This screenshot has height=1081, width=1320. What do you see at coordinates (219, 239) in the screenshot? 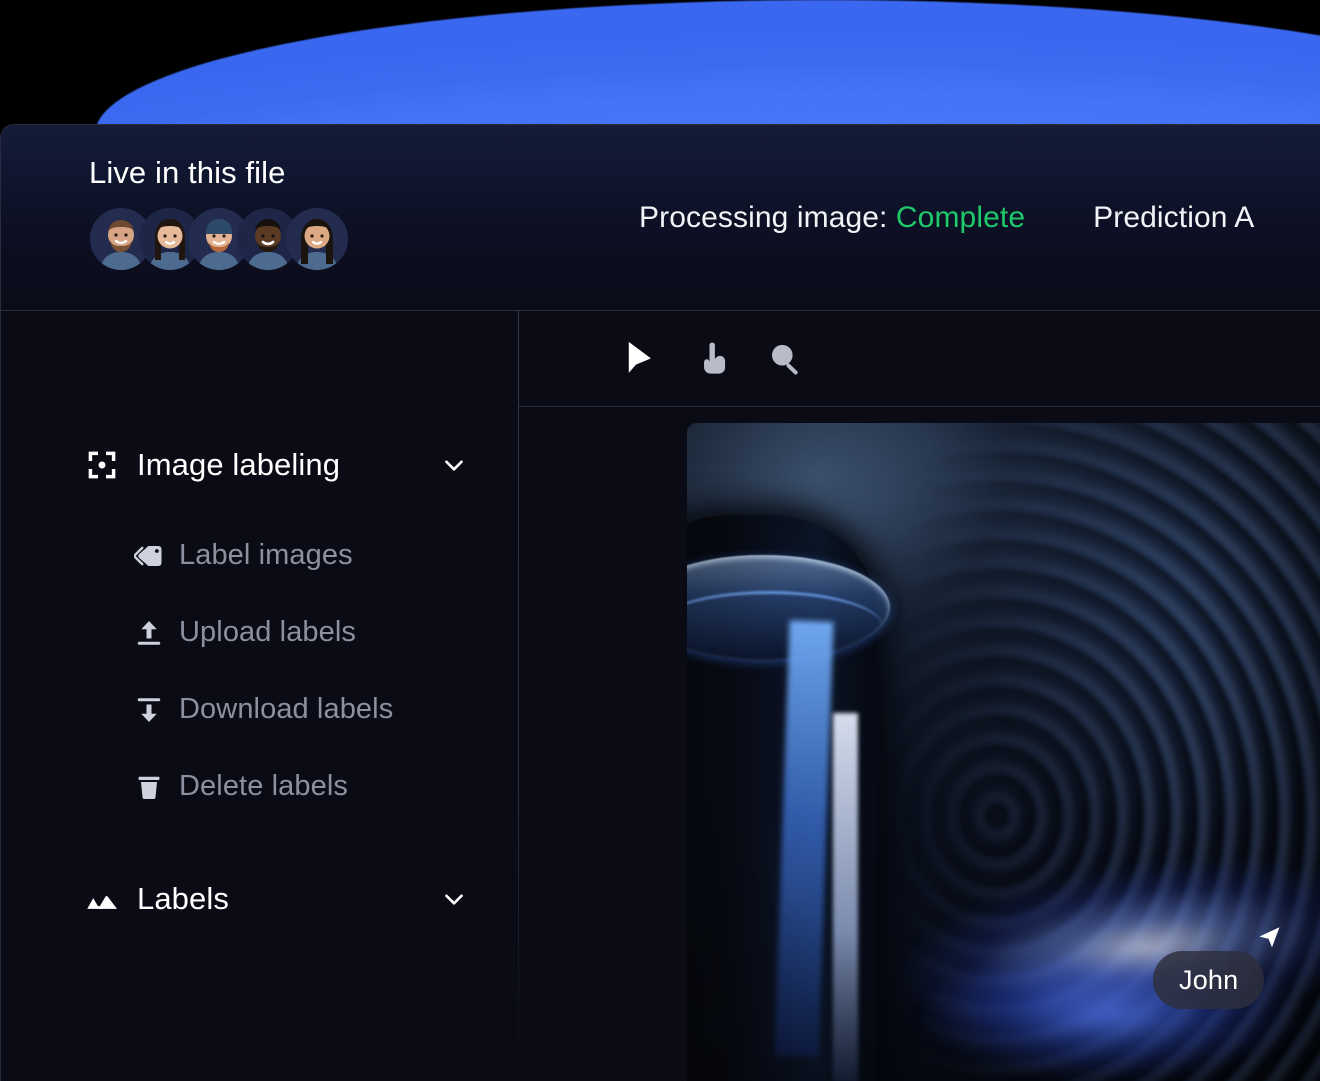
I see `avatar-stack` at bounding box center [219, 239].